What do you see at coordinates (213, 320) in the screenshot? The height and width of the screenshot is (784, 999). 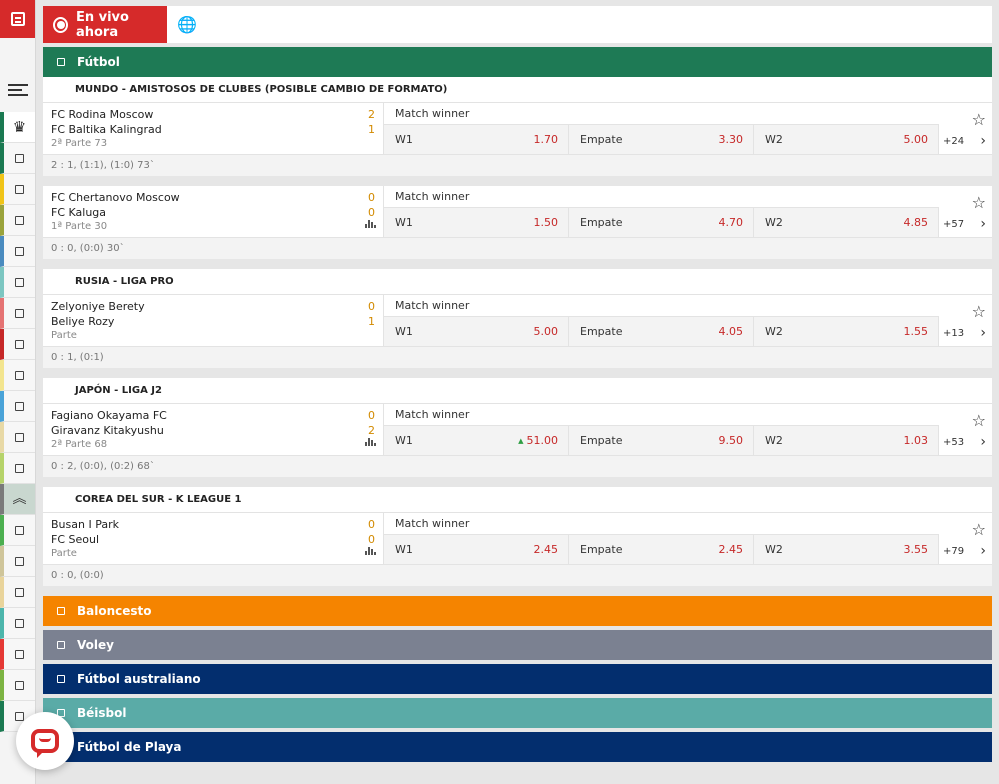 I see `match-teams: Zelyoniye Berety 0 Beliye Rozy 1 Parte` at bounding box center [213, 320].